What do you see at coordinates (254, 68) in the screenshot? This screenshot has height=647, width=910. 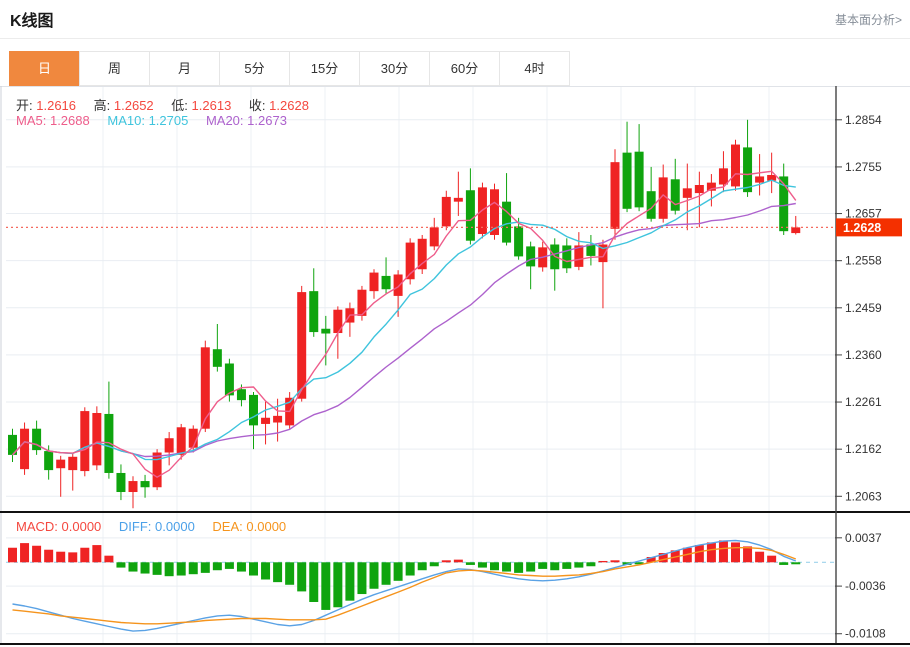 I see `tab-5min: 5分` at bounding box center [254, 68].